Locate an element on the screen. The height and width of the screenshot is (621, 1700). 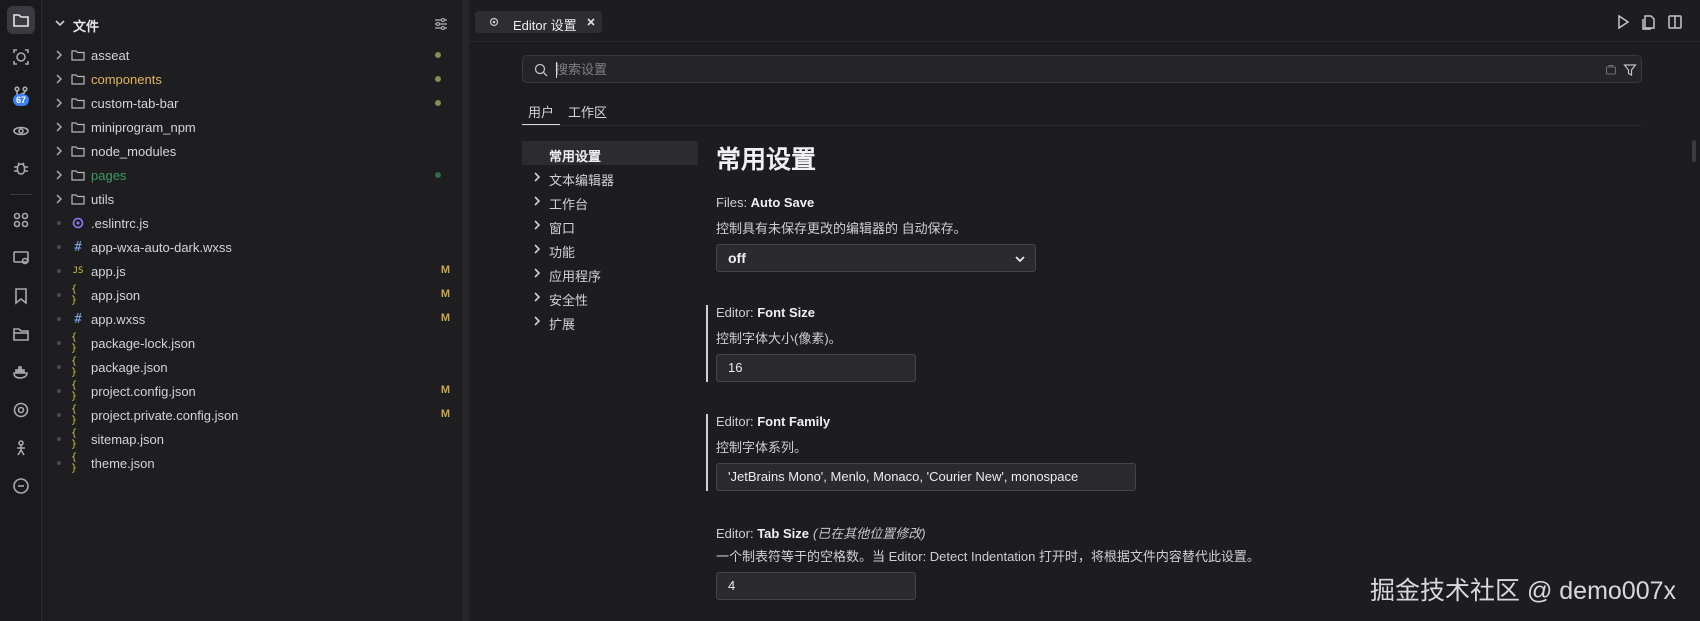
open-file-icon is located at coordinates (1649, 22).